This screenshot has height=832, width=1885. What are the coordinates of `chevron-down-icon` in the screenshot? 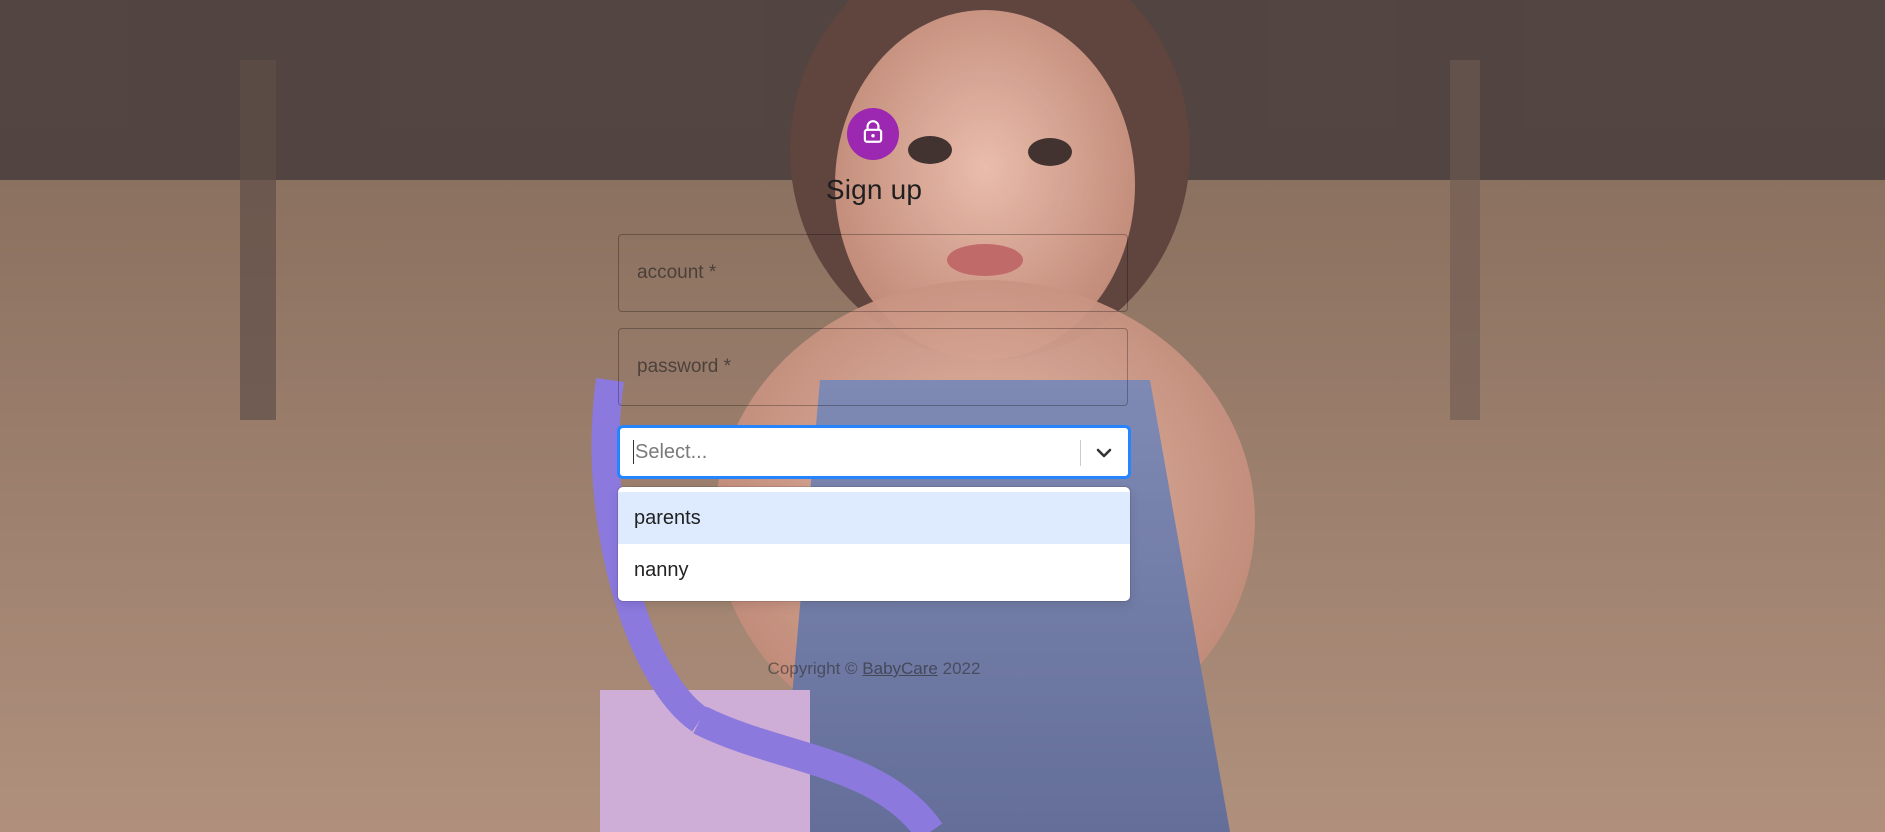 It's located at (1104, 453).